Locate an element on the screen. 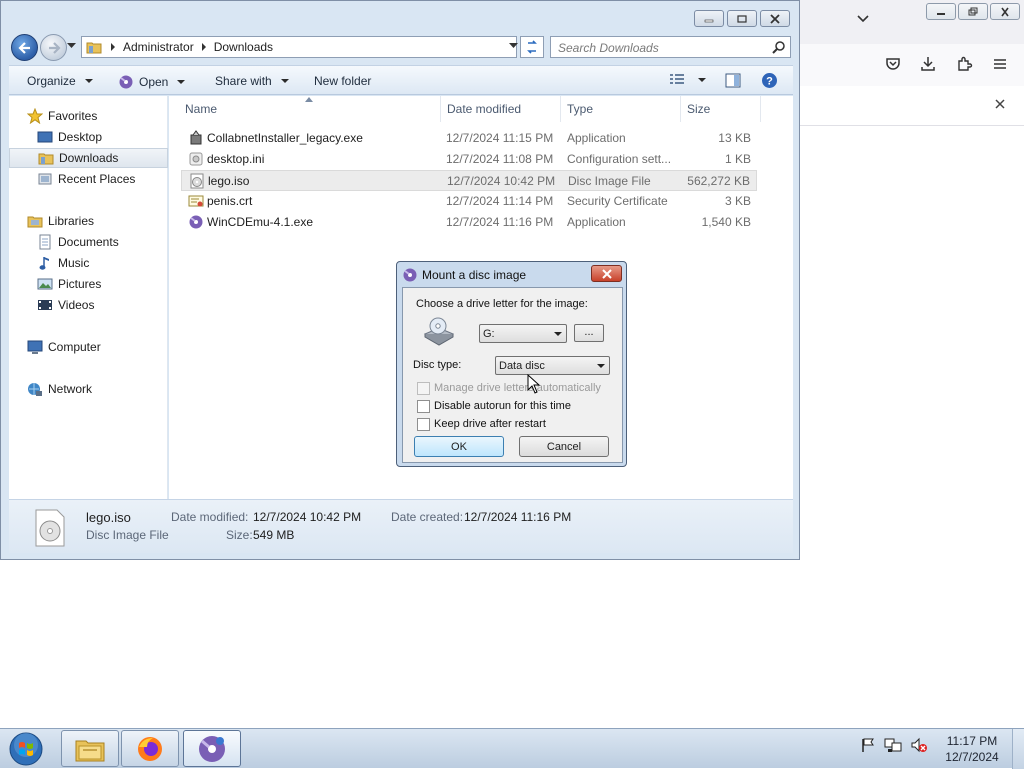 This screenshot has width=1024, height=769. new-folder-button: New folder is located at coordinates (342, 81).